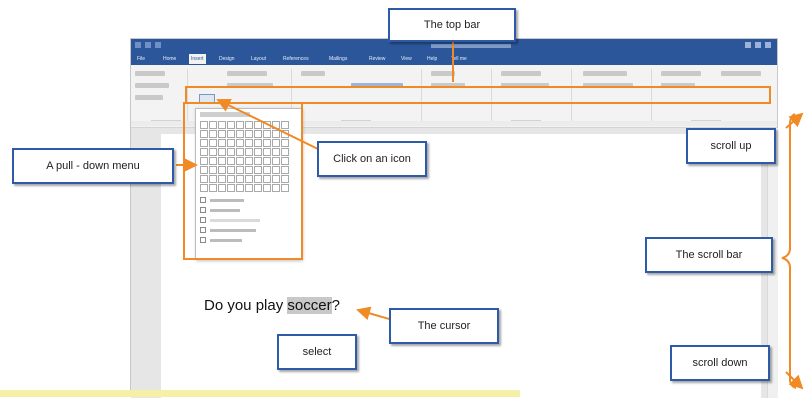 The height and width of the screenshot is (398, 812). What do you see at coordinates (794, 380) in the screenshot?
I see `scroll-down-arrow` at bounding box center [794, 380].